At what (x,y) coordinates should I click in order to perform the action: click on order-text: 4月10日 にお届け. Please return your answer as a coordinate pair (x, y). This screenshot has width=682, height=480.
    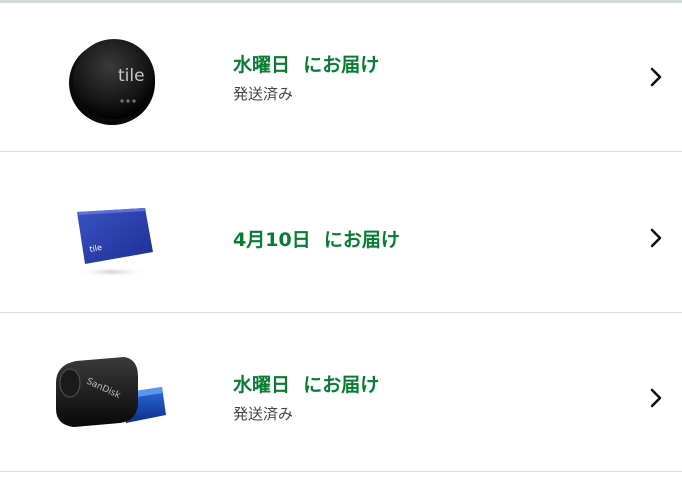
    Looking at the image, I should click on (316, 240).